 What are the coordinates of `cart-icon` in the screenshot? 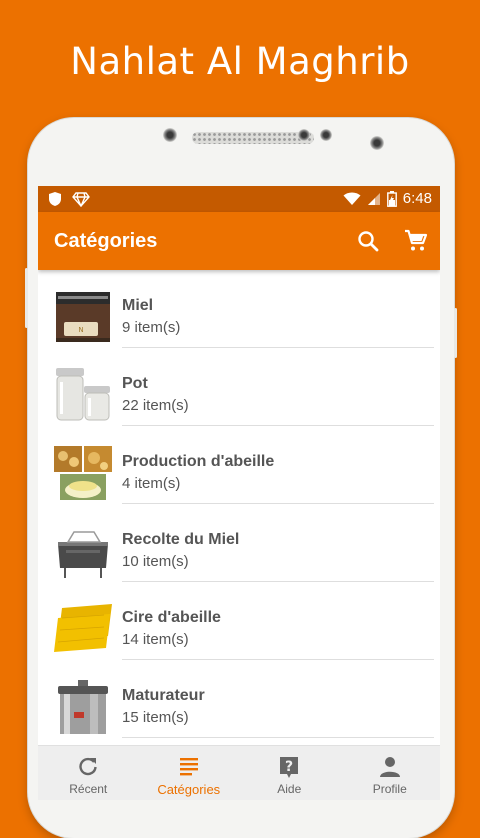 It's located at (416, 241).